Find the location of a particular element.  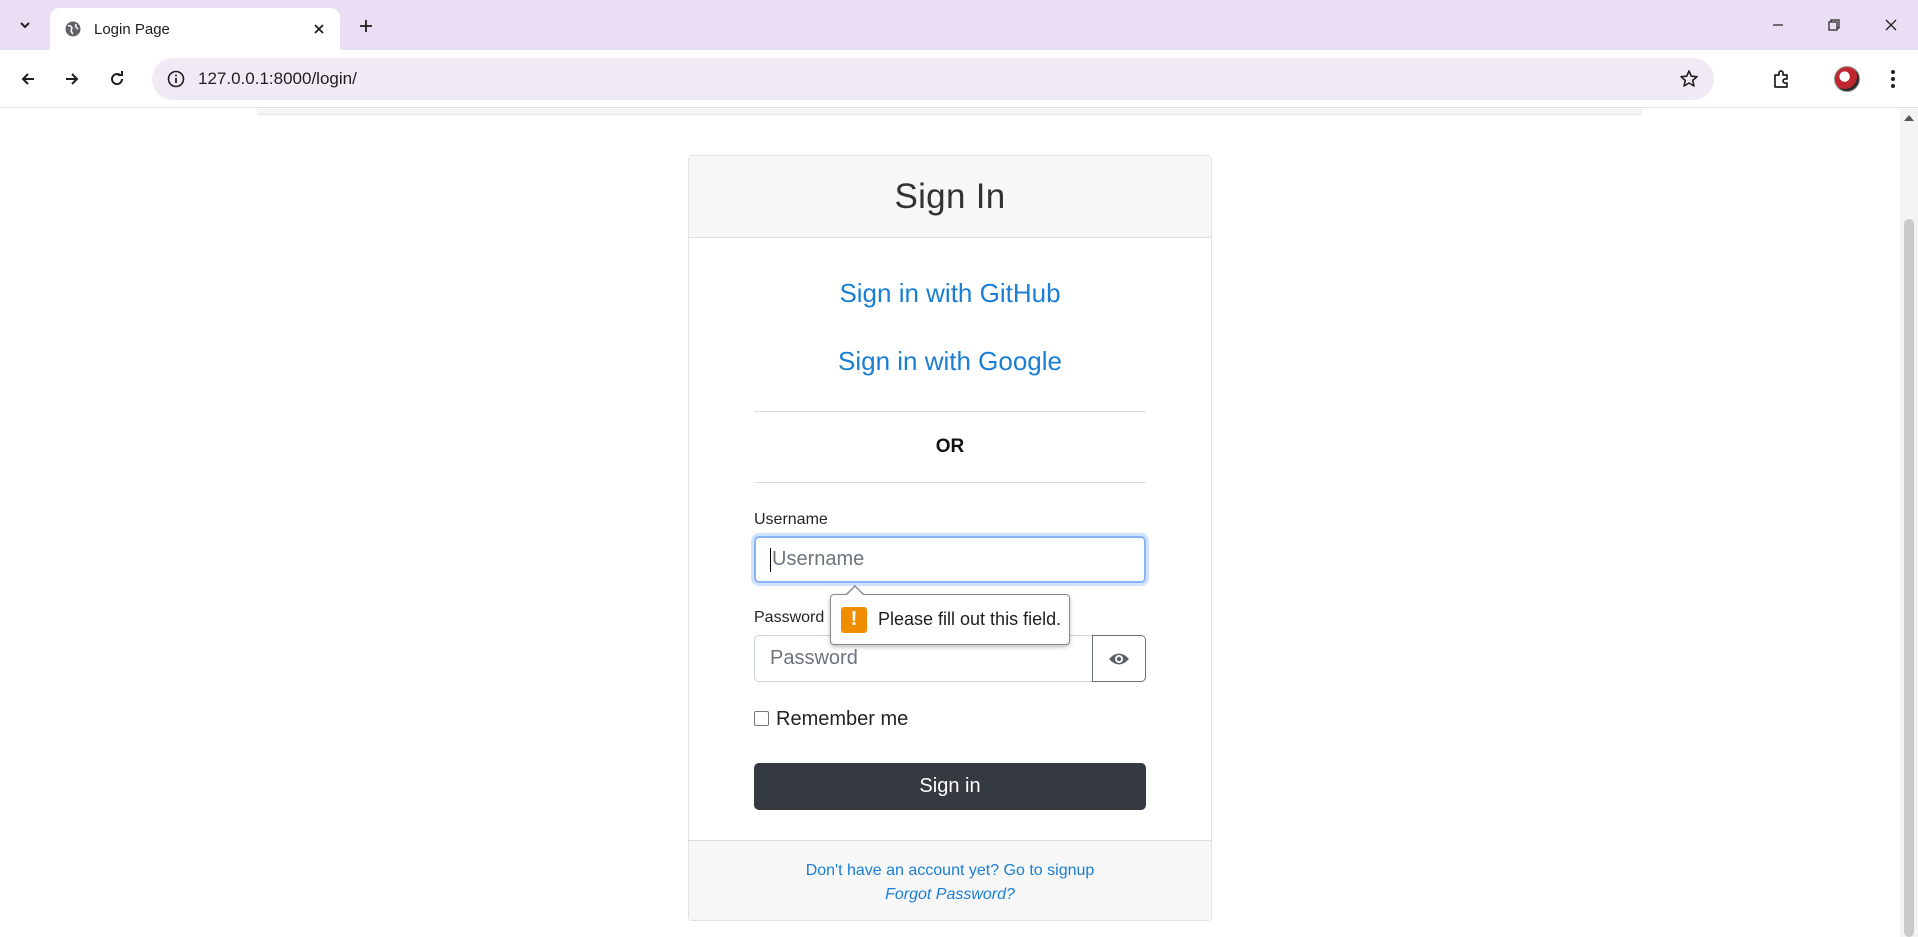

chevron-down-icon is located at coordinates (25, 25).